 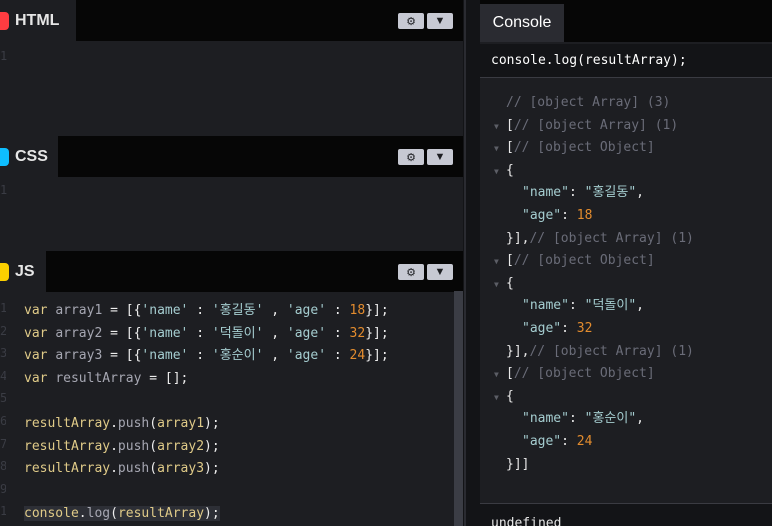 I want to click on js-editor-scrollbar, so click(x=458, y=408).